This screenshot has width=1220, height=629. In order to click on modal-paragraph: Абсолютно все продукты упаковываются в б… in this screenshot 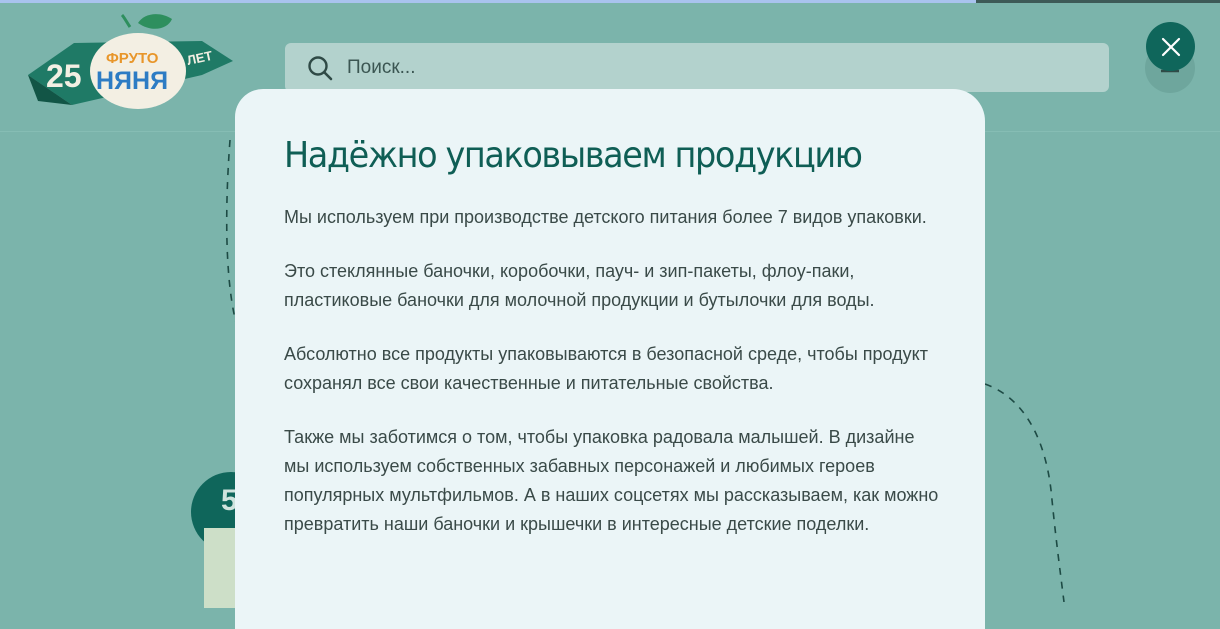, I will do `click(606, 368)`.